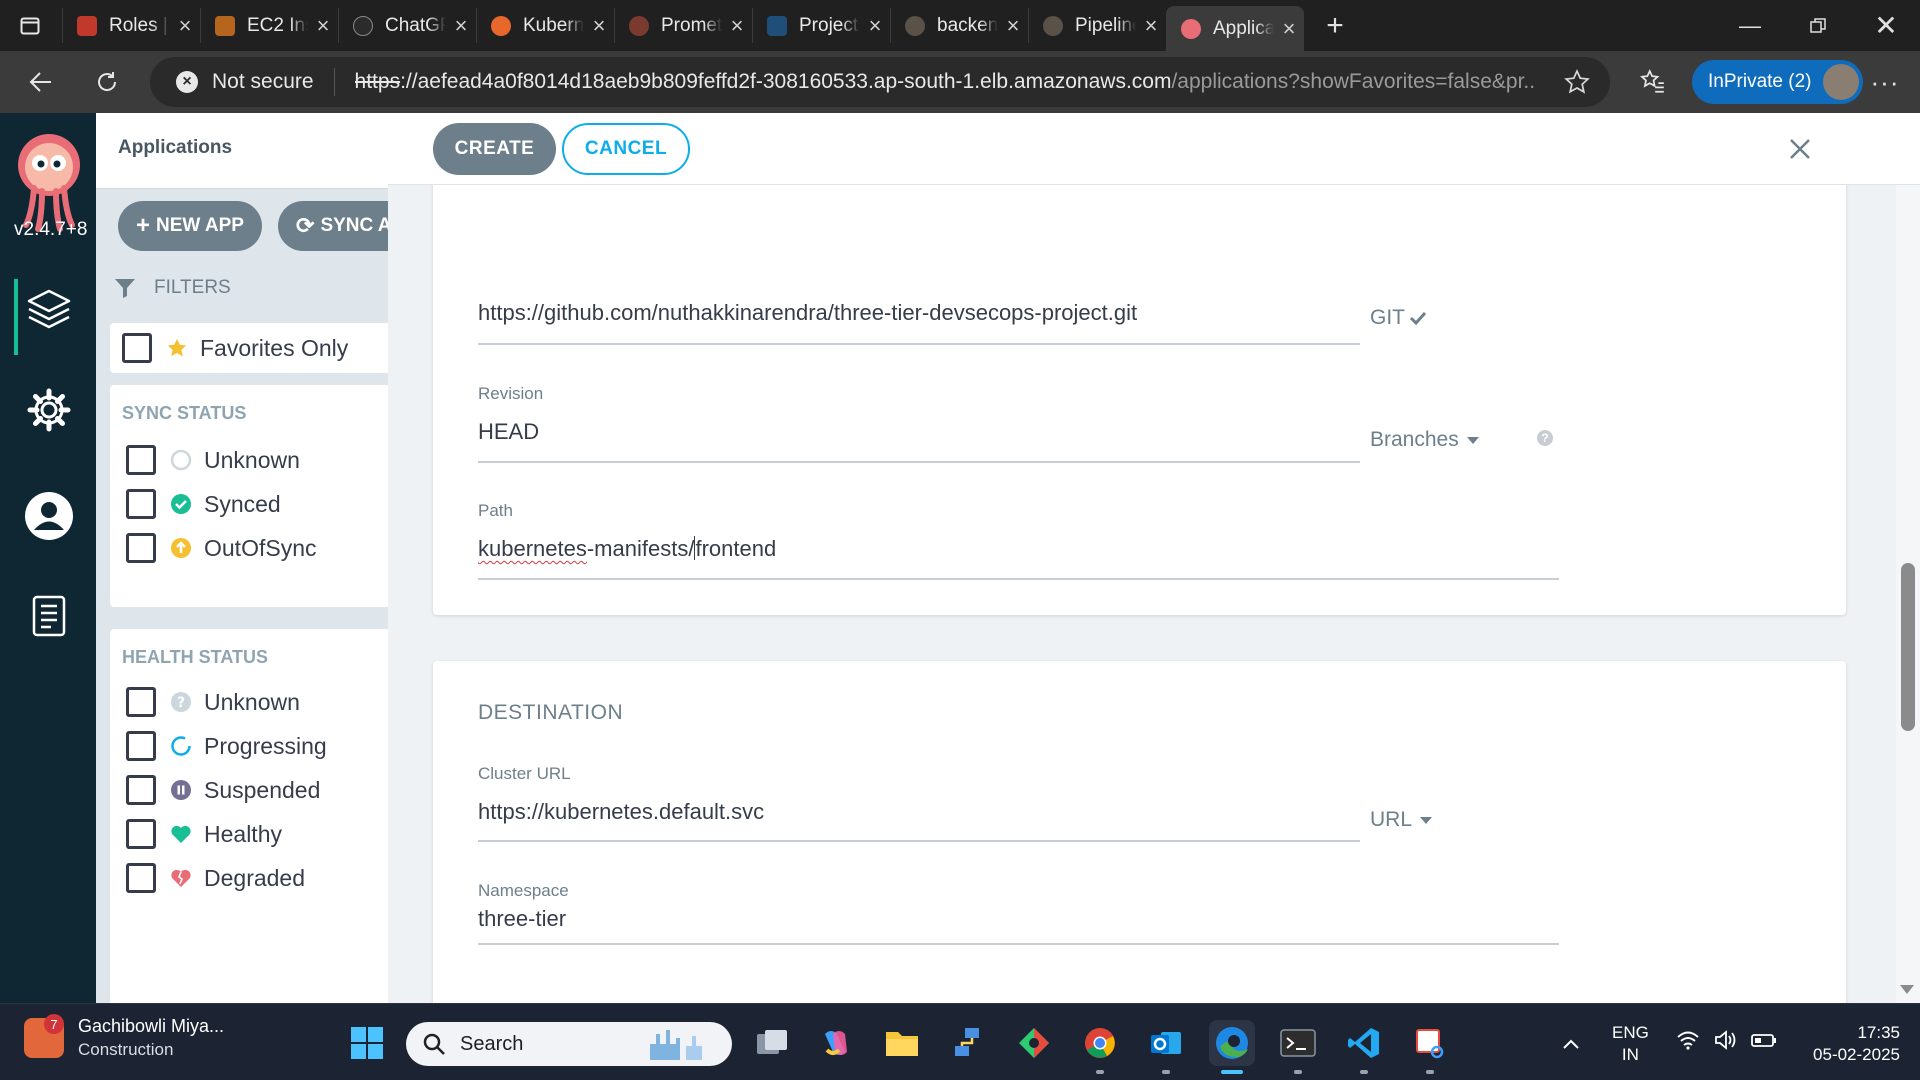 The width and height of the screenshot is (1920, 1080). What do you see at coordinates (124, 1037) in the screenshot?
I see `weather-widget: 7 Gachibowli Miya... Construction` at bounding box center [124, 1037].